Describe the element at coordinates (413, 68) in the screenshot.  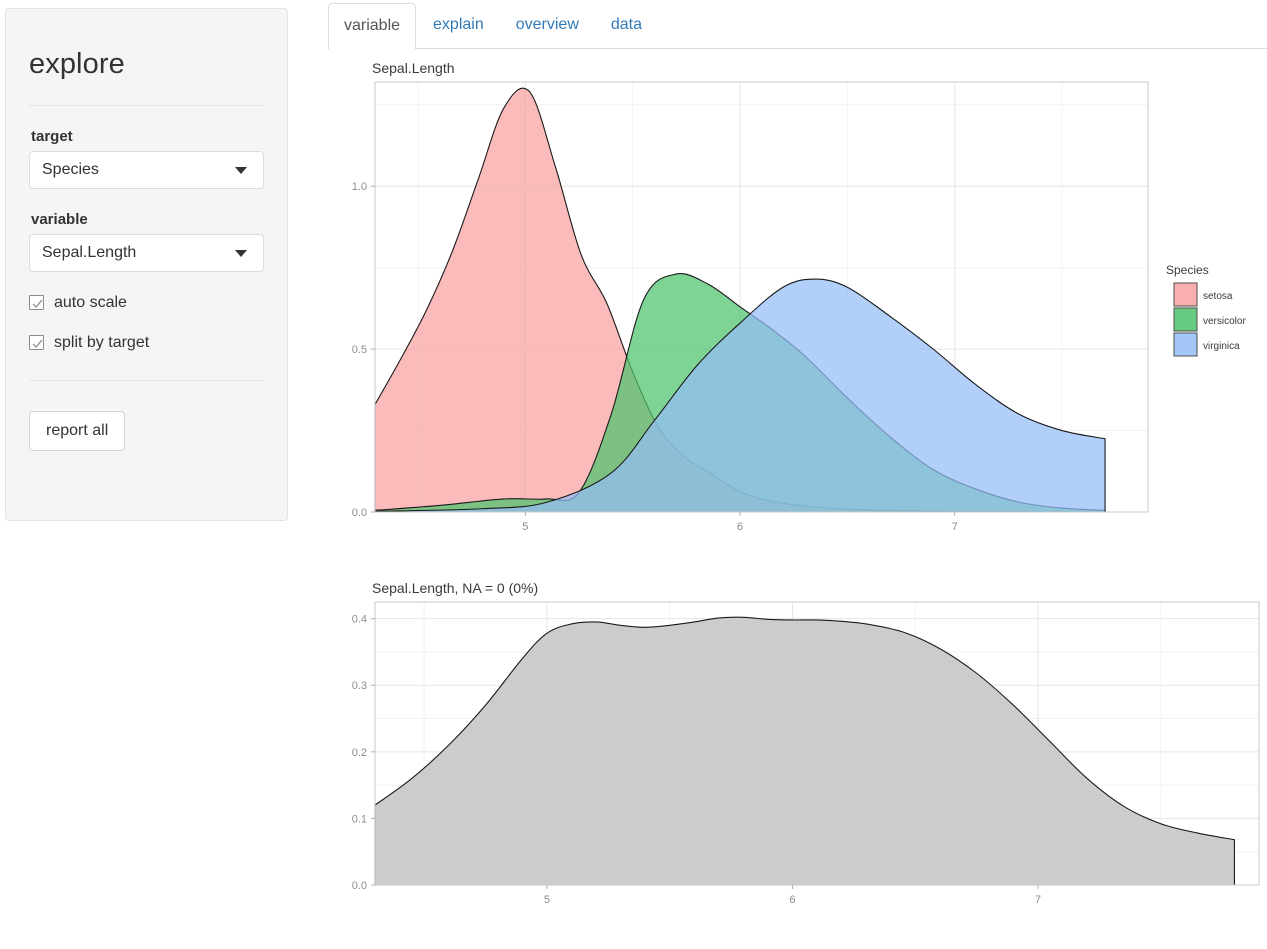
I see `plot-title: Sepal.Length` at that location.